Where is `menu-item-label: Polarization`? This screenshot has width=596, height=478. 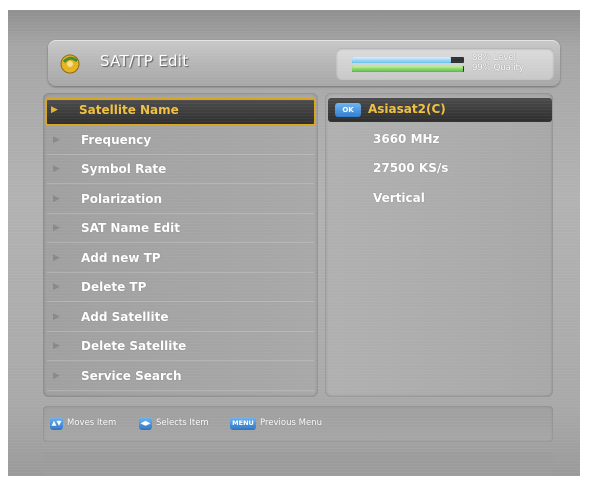 menu-item-label: Polarization is located at coordinates (121, 199).